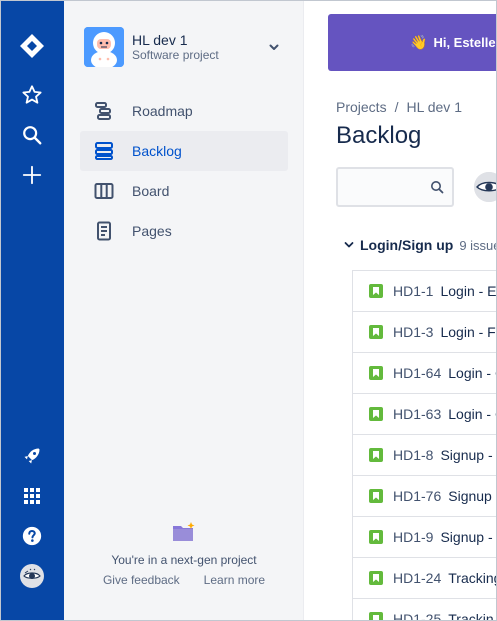 The image size is (497, 621). I want to click on issue-summary: Login - Er, so click(468, 291).